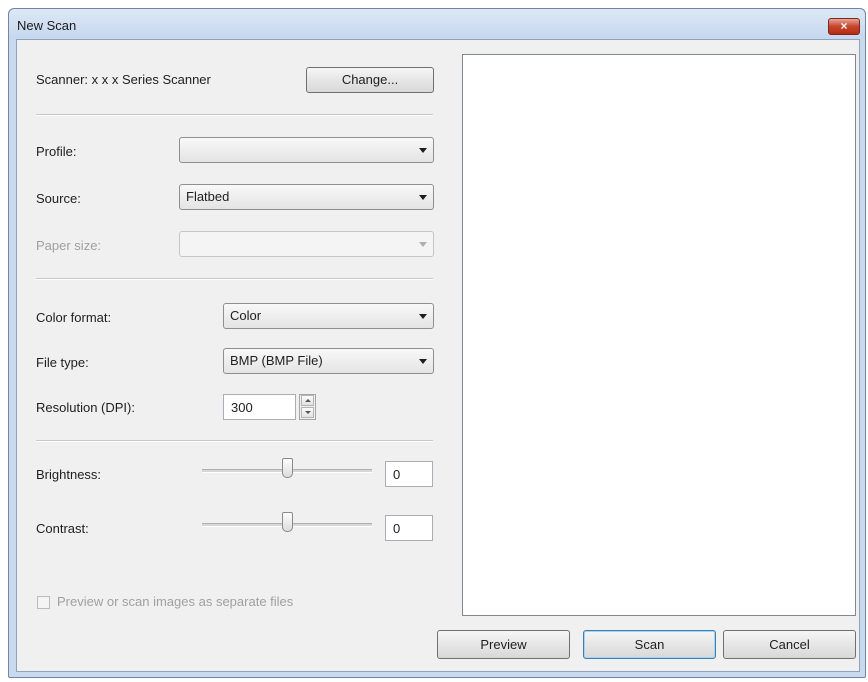  What do you see at coordinates (69, 245) in the screenshot?
I see `paper-size-label: Paper size:` at bounding box center [69, 245].